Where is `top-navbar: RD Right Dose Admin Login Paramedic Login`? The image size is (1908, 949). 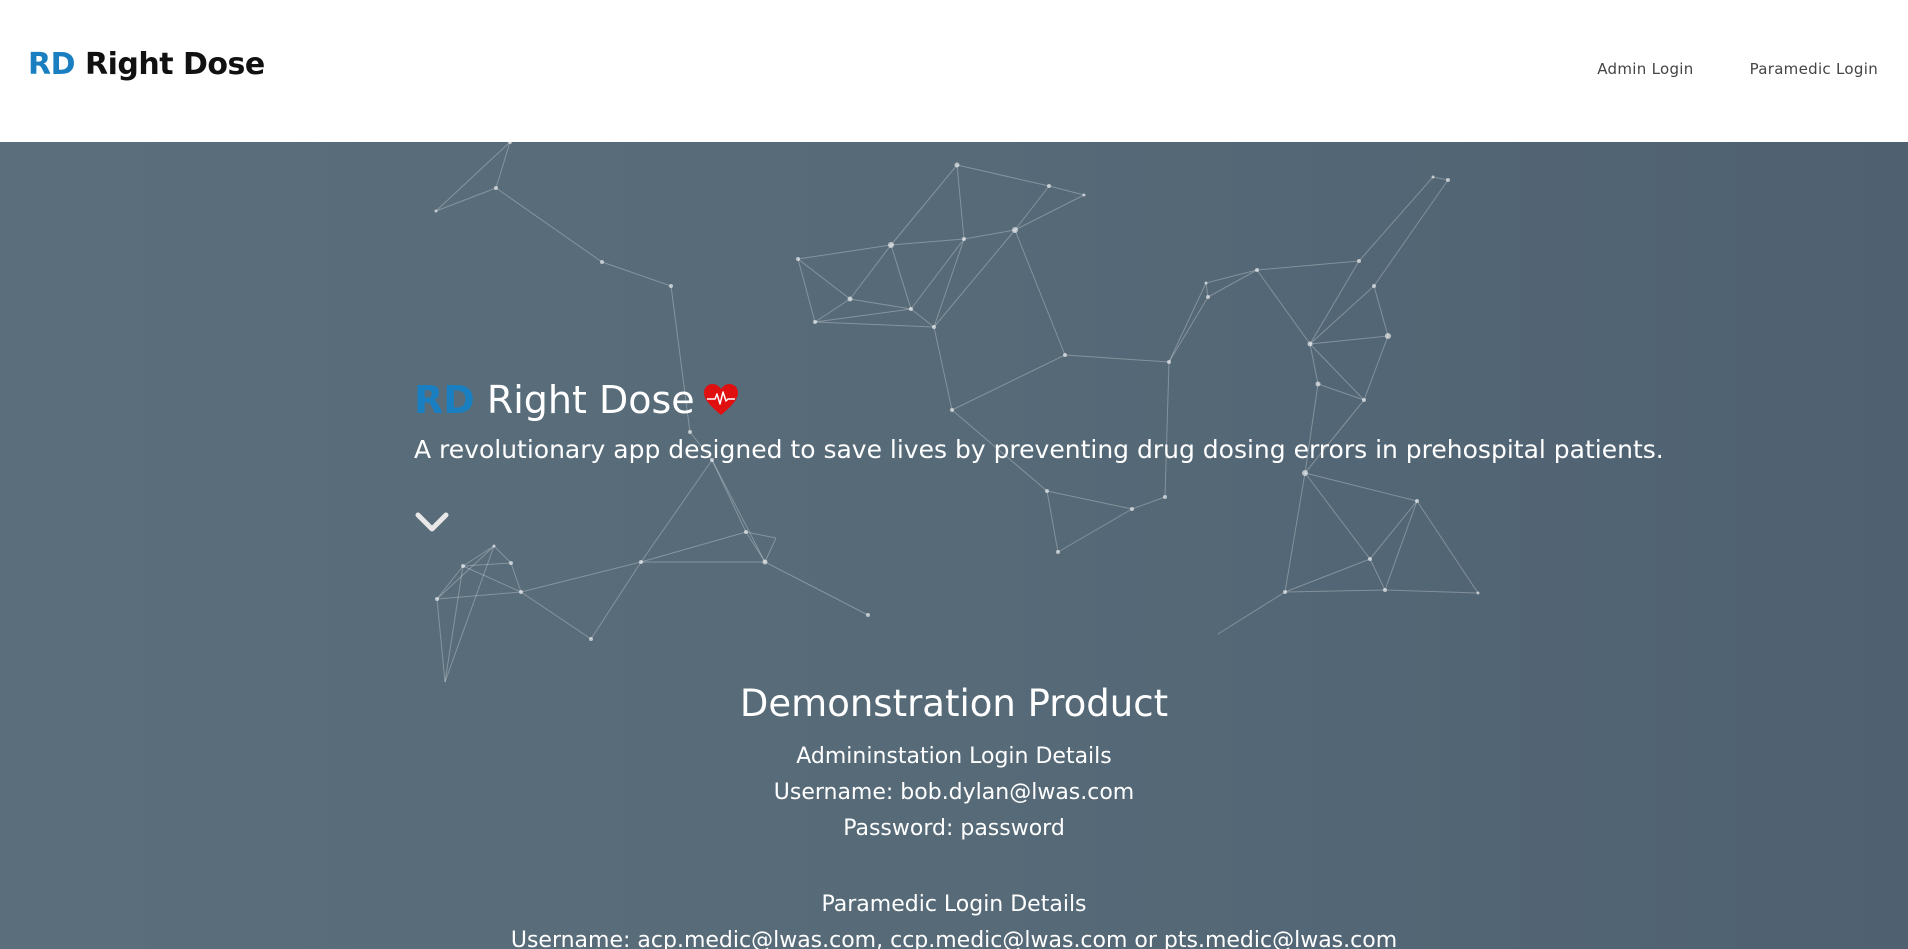 top-navbar: RD Right Dose Admin Login Paramedic Login is located at coordinates (954, 71).